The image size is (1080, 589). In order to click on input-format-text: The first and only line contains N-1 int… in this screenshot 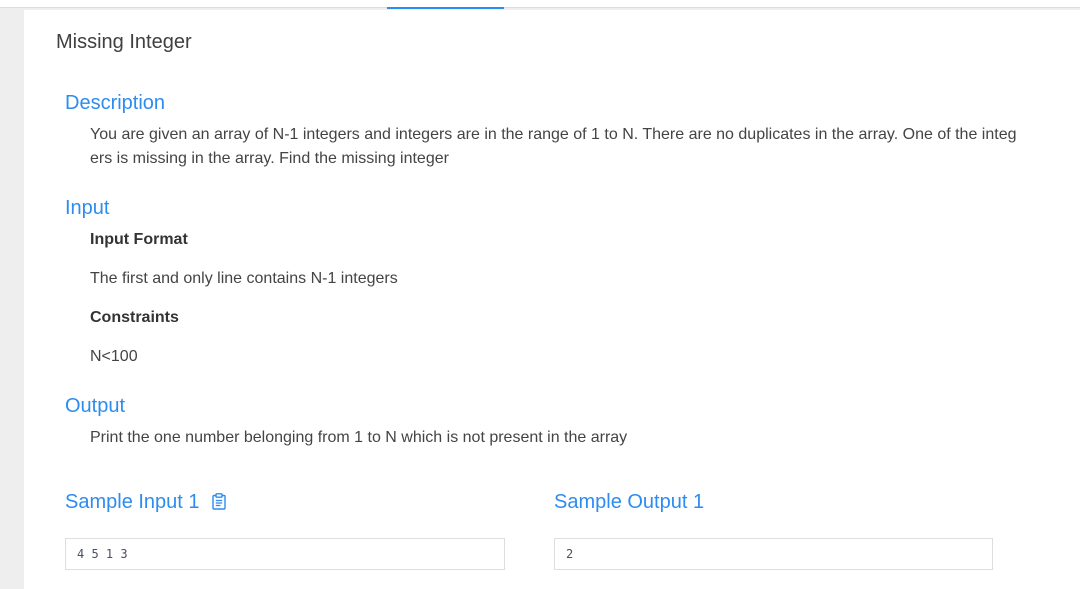, I will do `click(244, 278)`.